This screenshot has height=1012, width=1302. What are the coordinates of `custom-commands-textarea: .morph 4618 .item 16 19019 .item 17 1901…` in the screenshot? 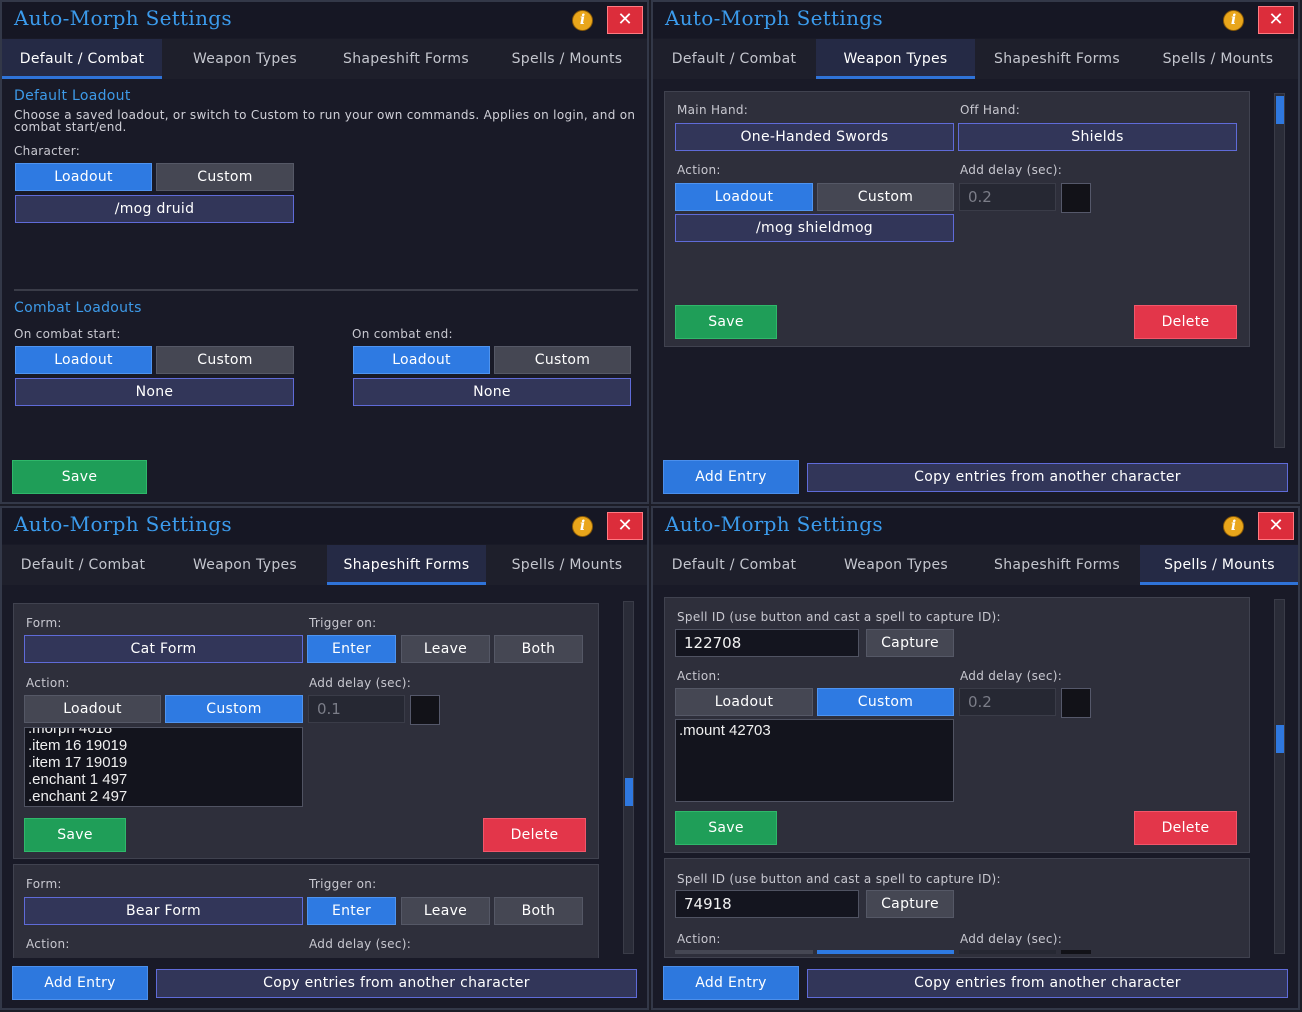 It's located at (163, 767).